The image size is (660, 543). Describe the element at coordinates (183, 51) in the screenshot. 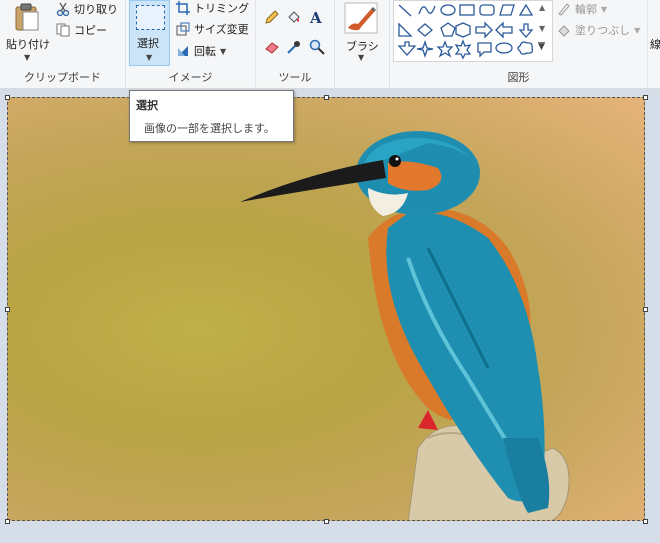

I see `rotate-icon` at that location.